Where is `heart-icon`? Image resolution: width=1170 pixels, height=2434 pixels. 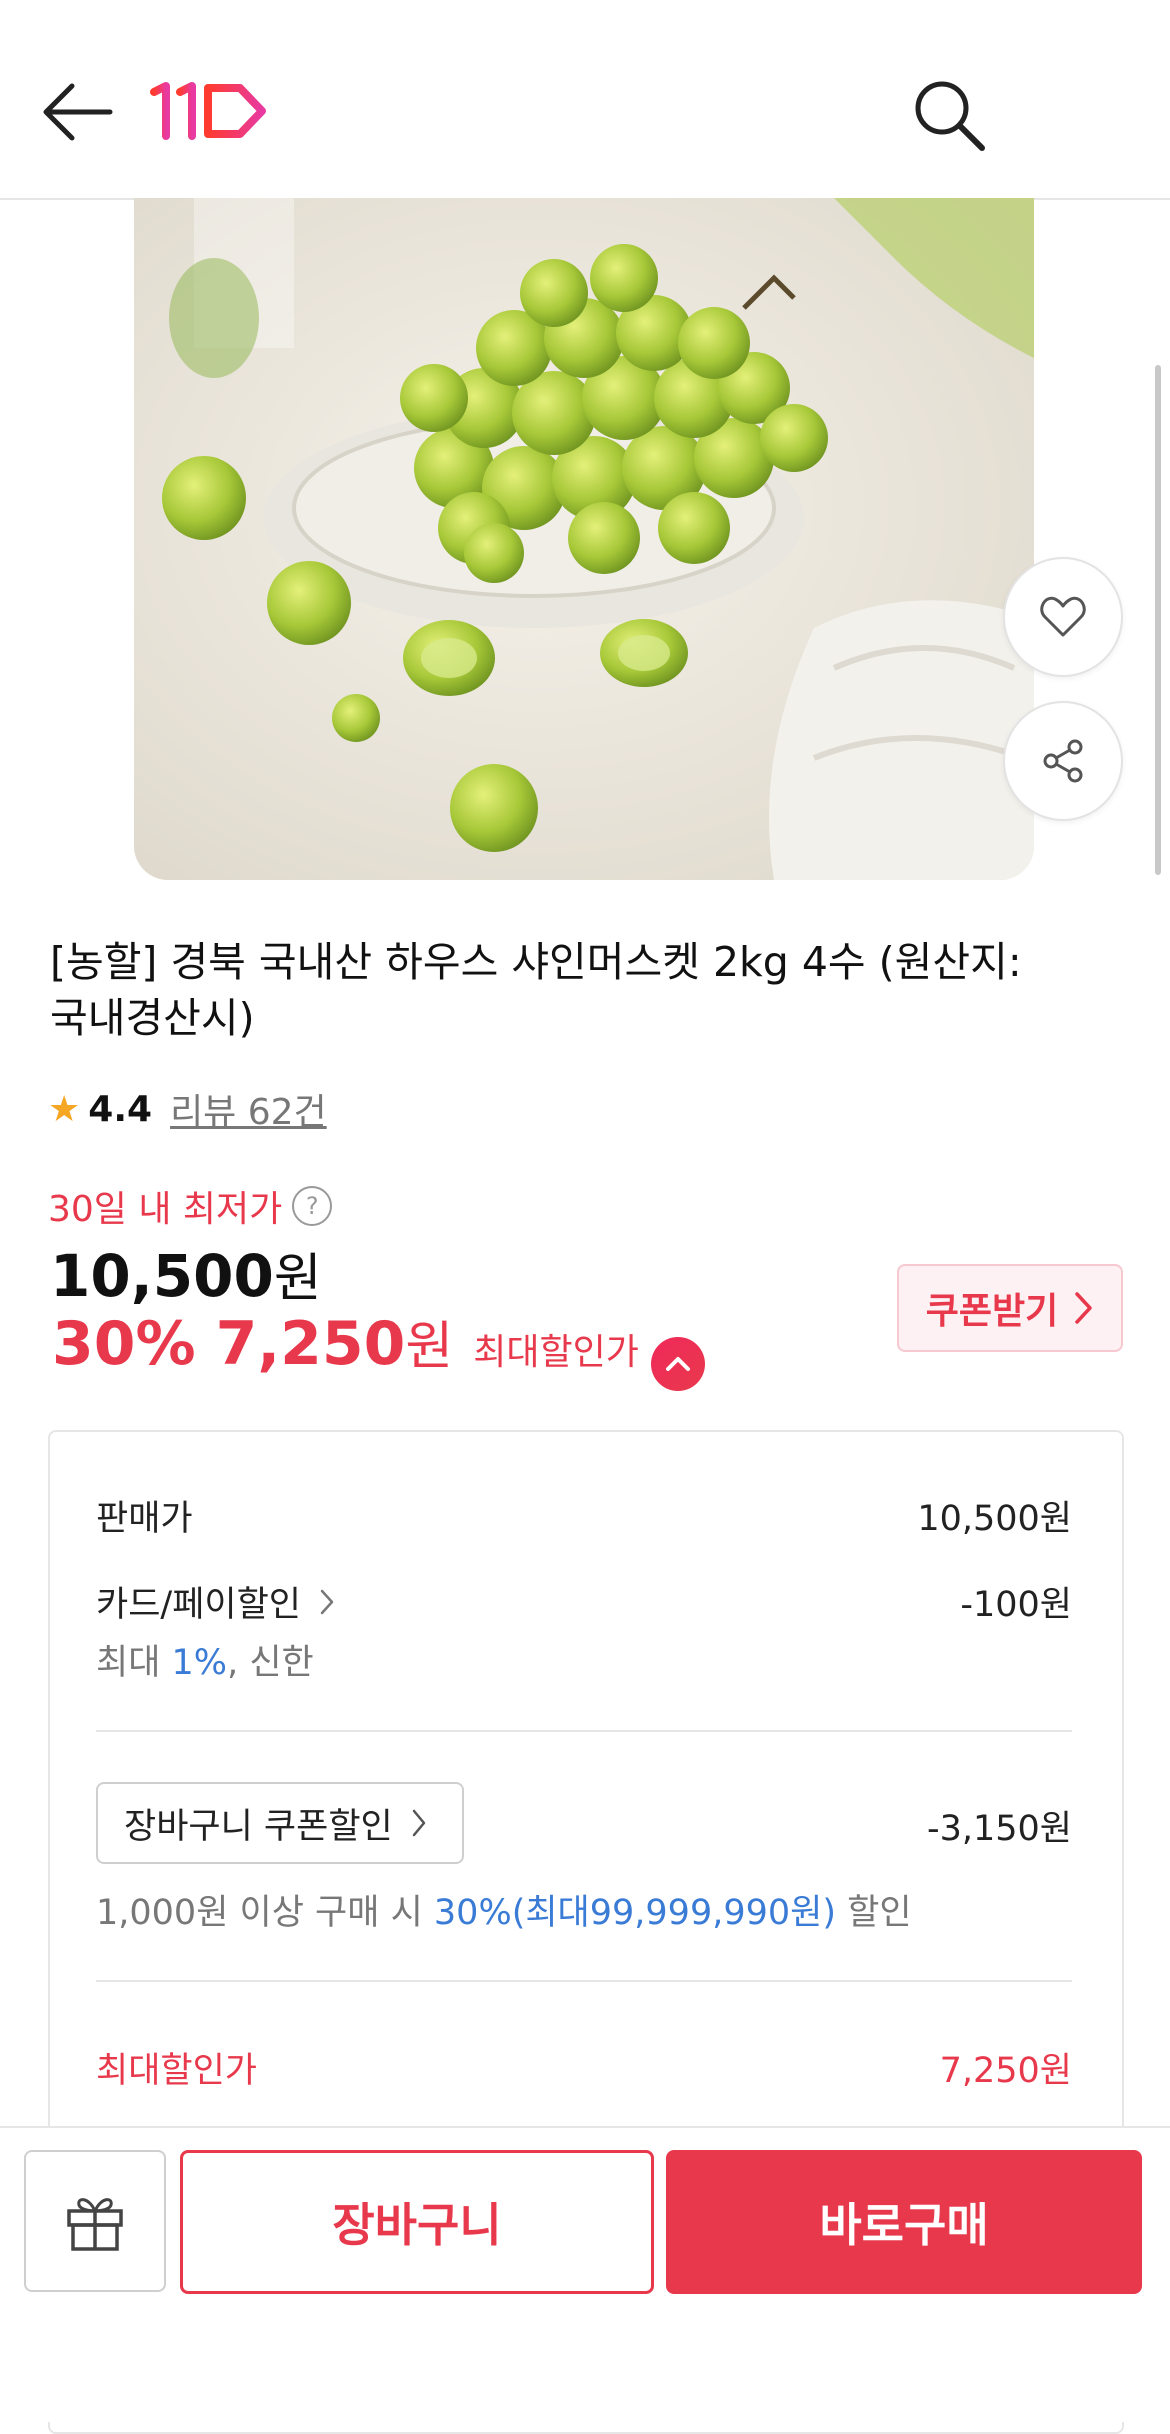
heart-icon is located at coordinates (1063, 616).